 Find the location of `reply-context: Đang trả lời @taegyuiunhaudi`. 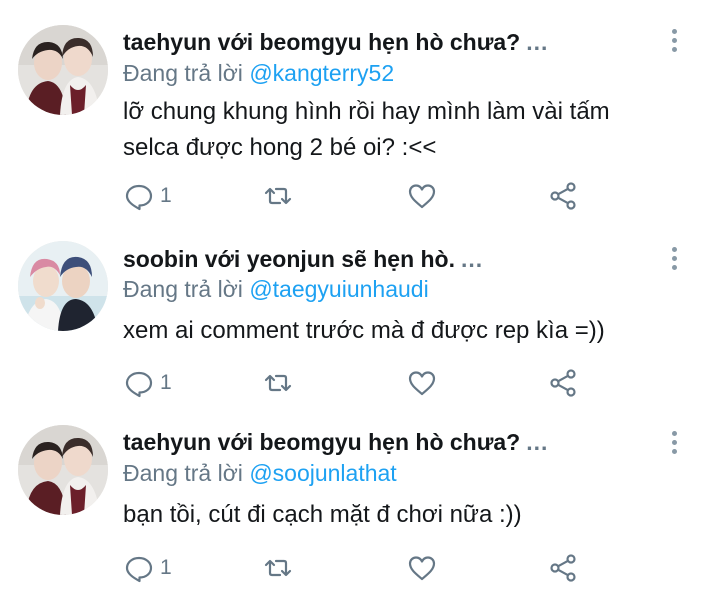

reply-context: Đang trả lời @taegyuiunhaudi is located at coordinates (276, 289).